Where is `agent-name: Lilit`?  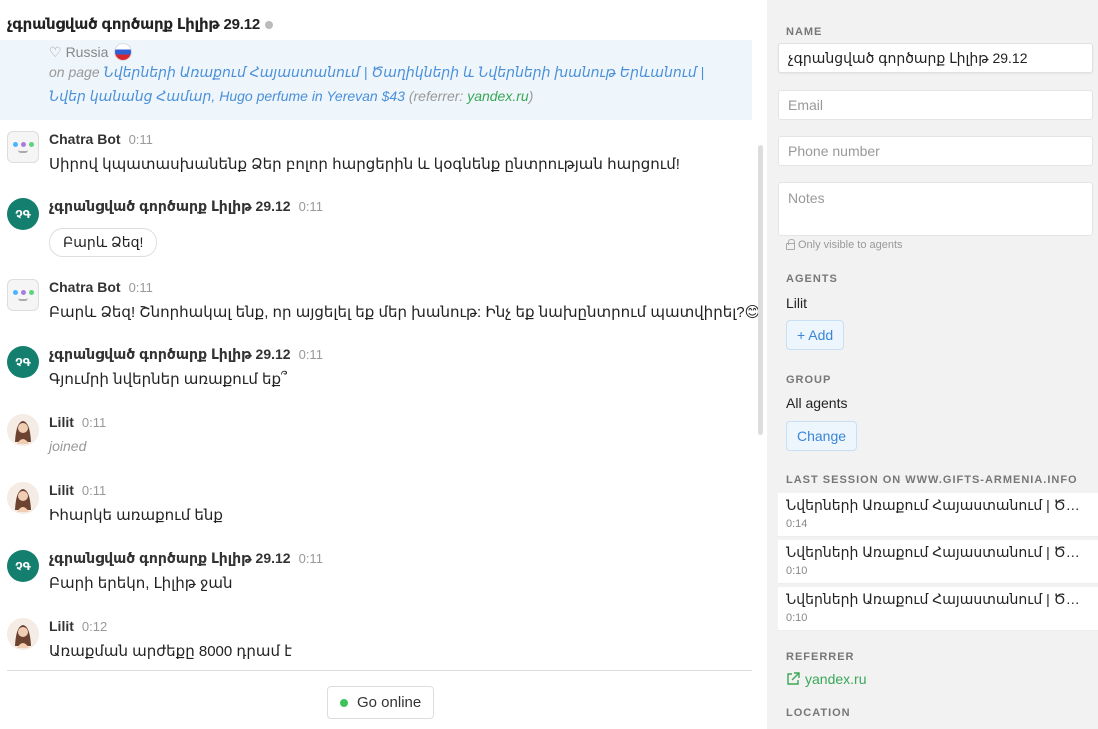 agent-name: Lilit is located at coordinates (797, 303).